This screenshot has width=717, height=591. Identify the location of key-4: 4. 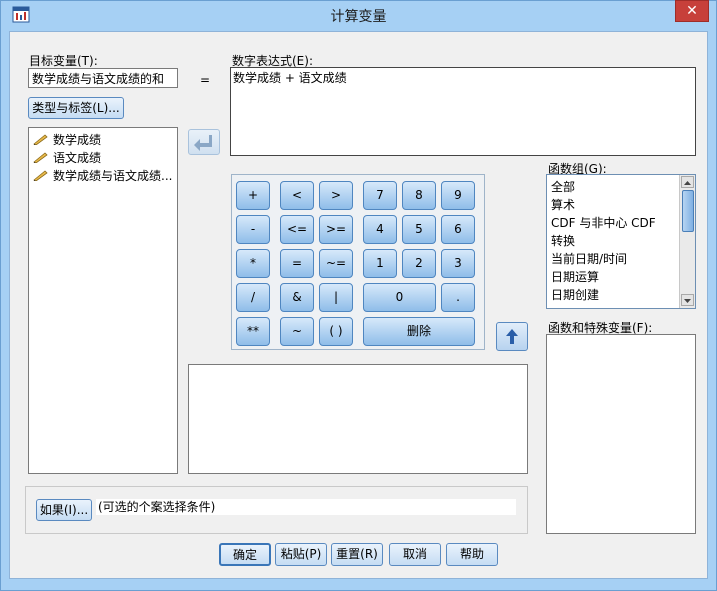
(380, 229).